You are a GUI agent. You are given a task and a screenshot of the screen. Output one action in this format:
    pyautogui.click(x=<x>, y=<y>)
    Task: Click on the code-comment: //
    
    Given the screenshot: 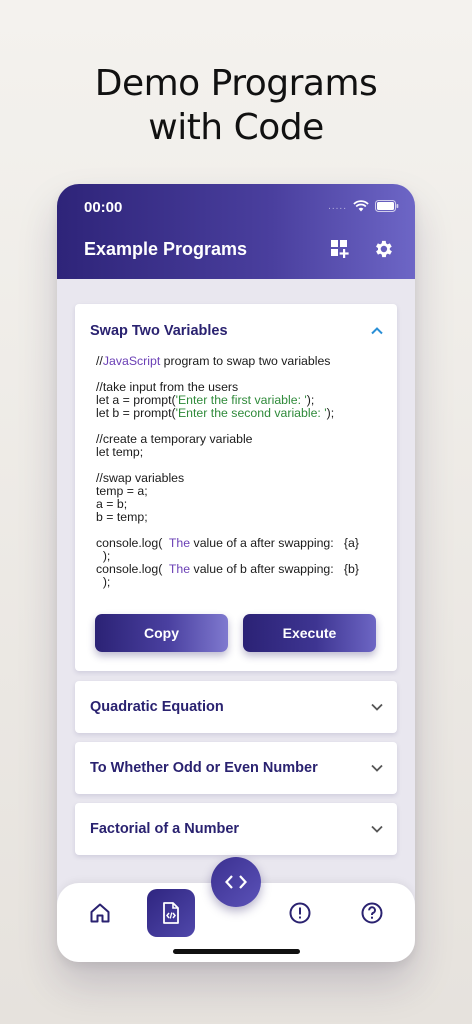 What is the action you would take?
    pyautogui.click(x=99, y=361)
    